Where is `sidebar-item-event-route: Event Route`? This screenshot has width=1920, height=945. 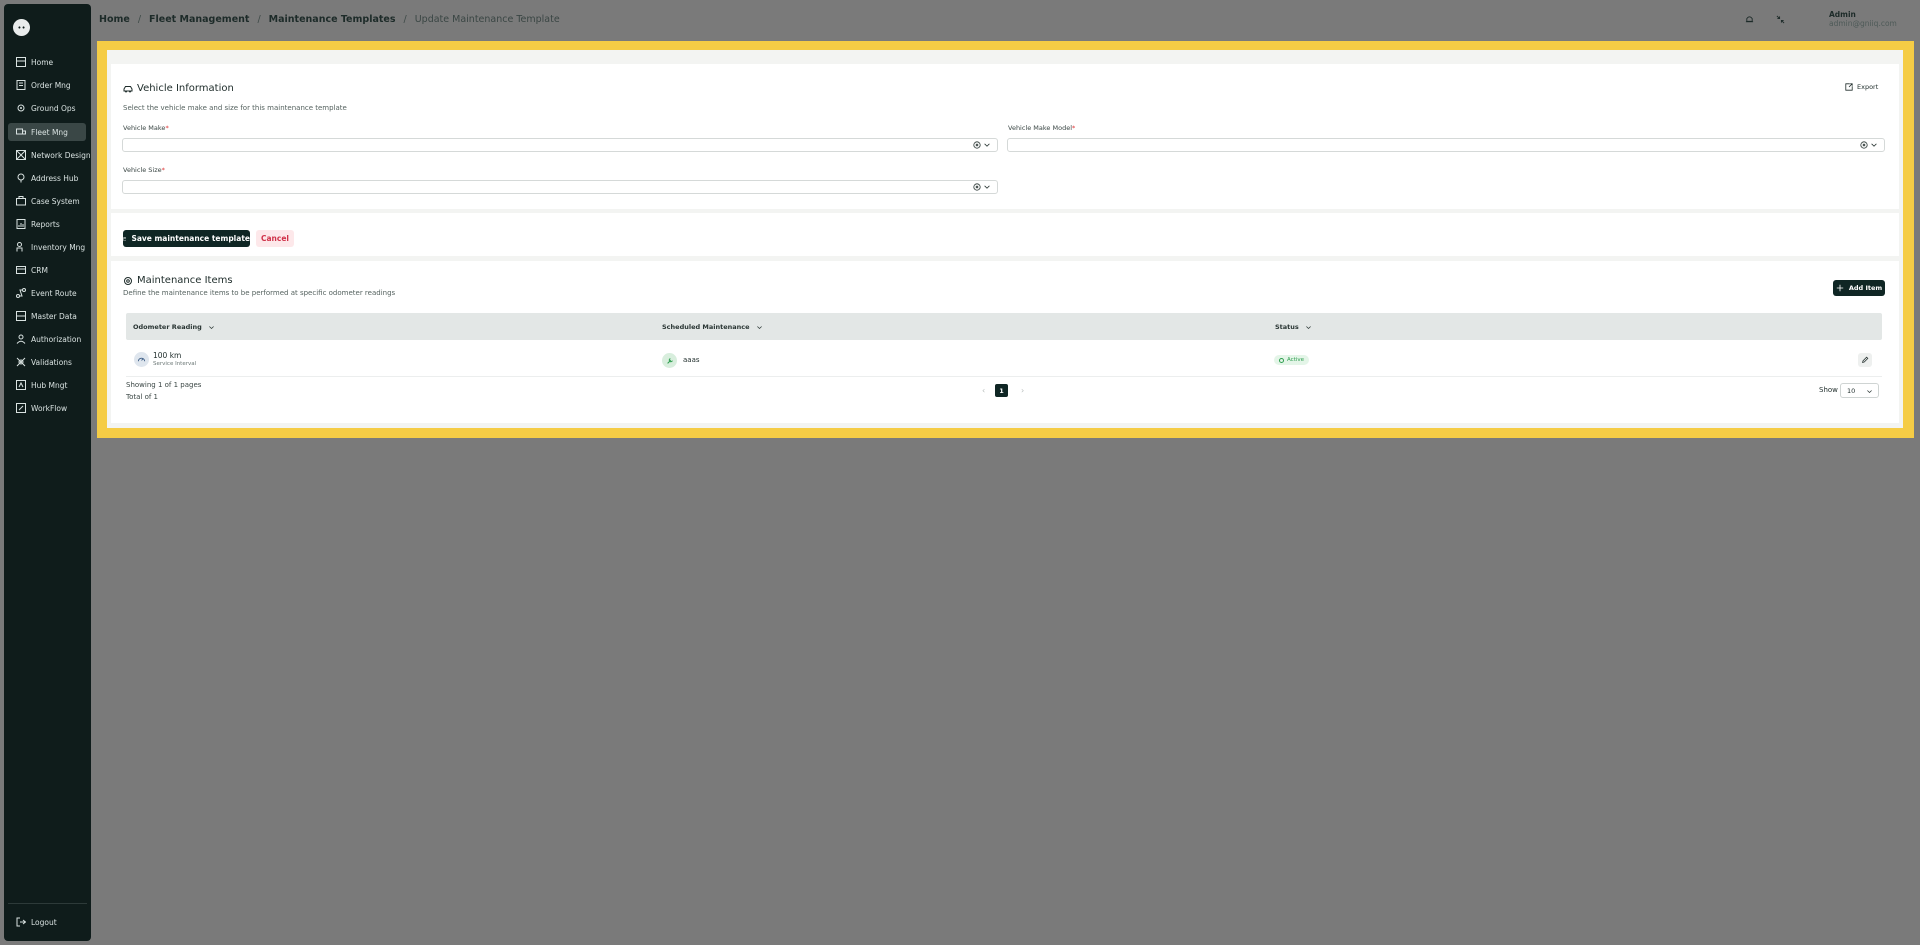 sidebar-item-event-route: Event Route is located at coordinates (47, 293).